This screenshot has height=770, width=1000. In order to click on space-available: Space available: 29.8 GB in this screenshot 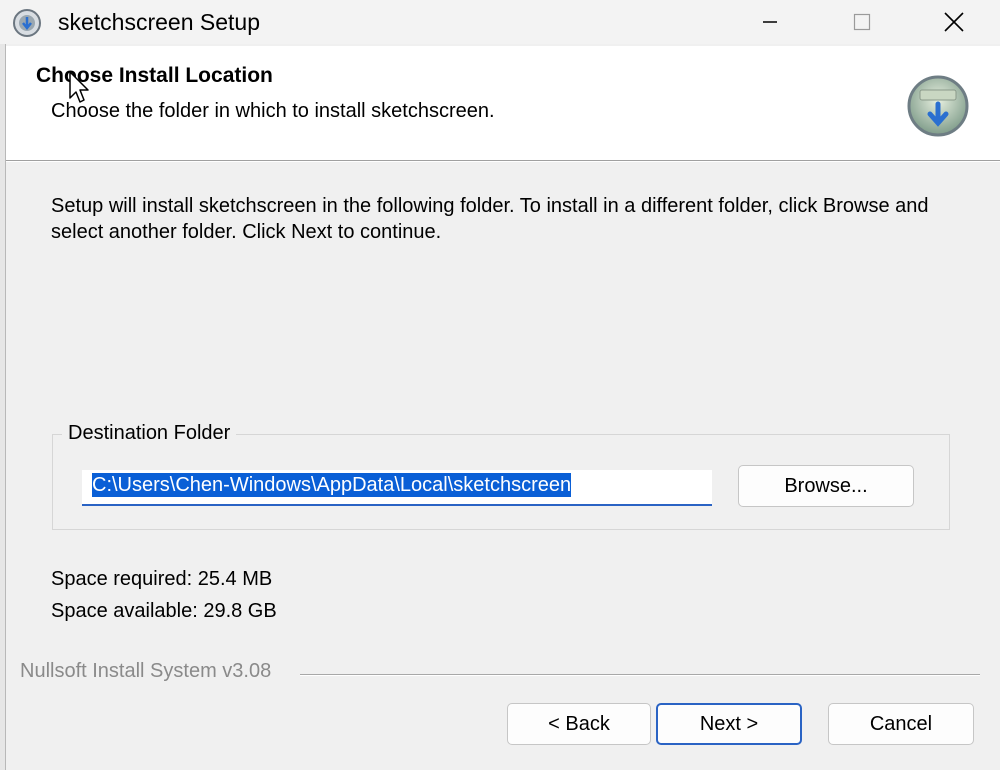, I will do `click(164, 611)`.